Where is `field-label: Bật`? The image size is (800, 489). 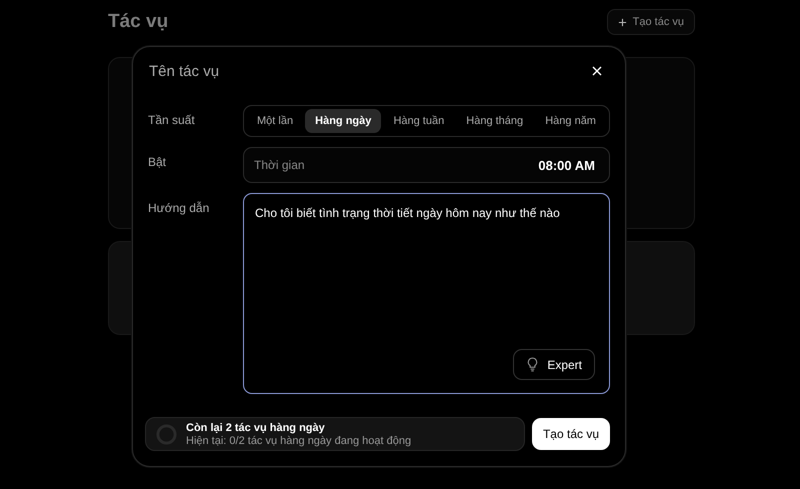 field-label: Bật is located at coordinates (158, 161).